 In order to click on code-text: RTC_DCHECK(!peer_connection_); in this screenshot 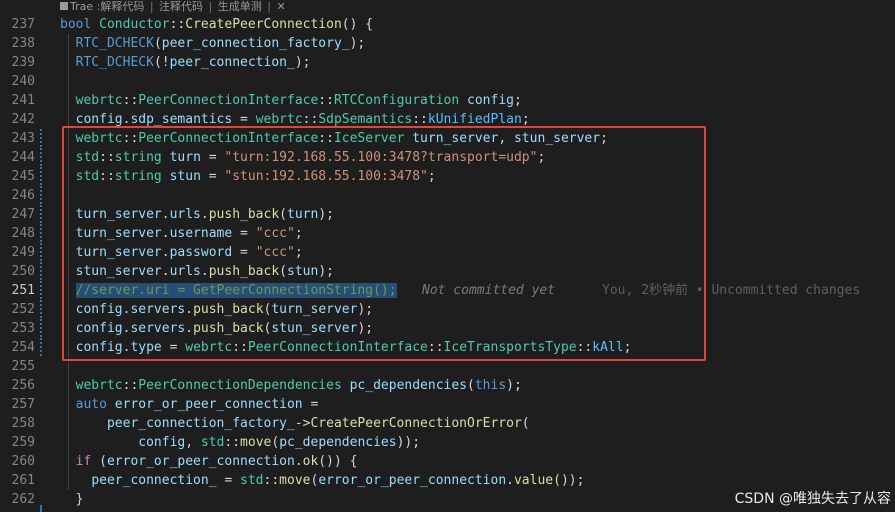, I will do `click(193, 62)`.